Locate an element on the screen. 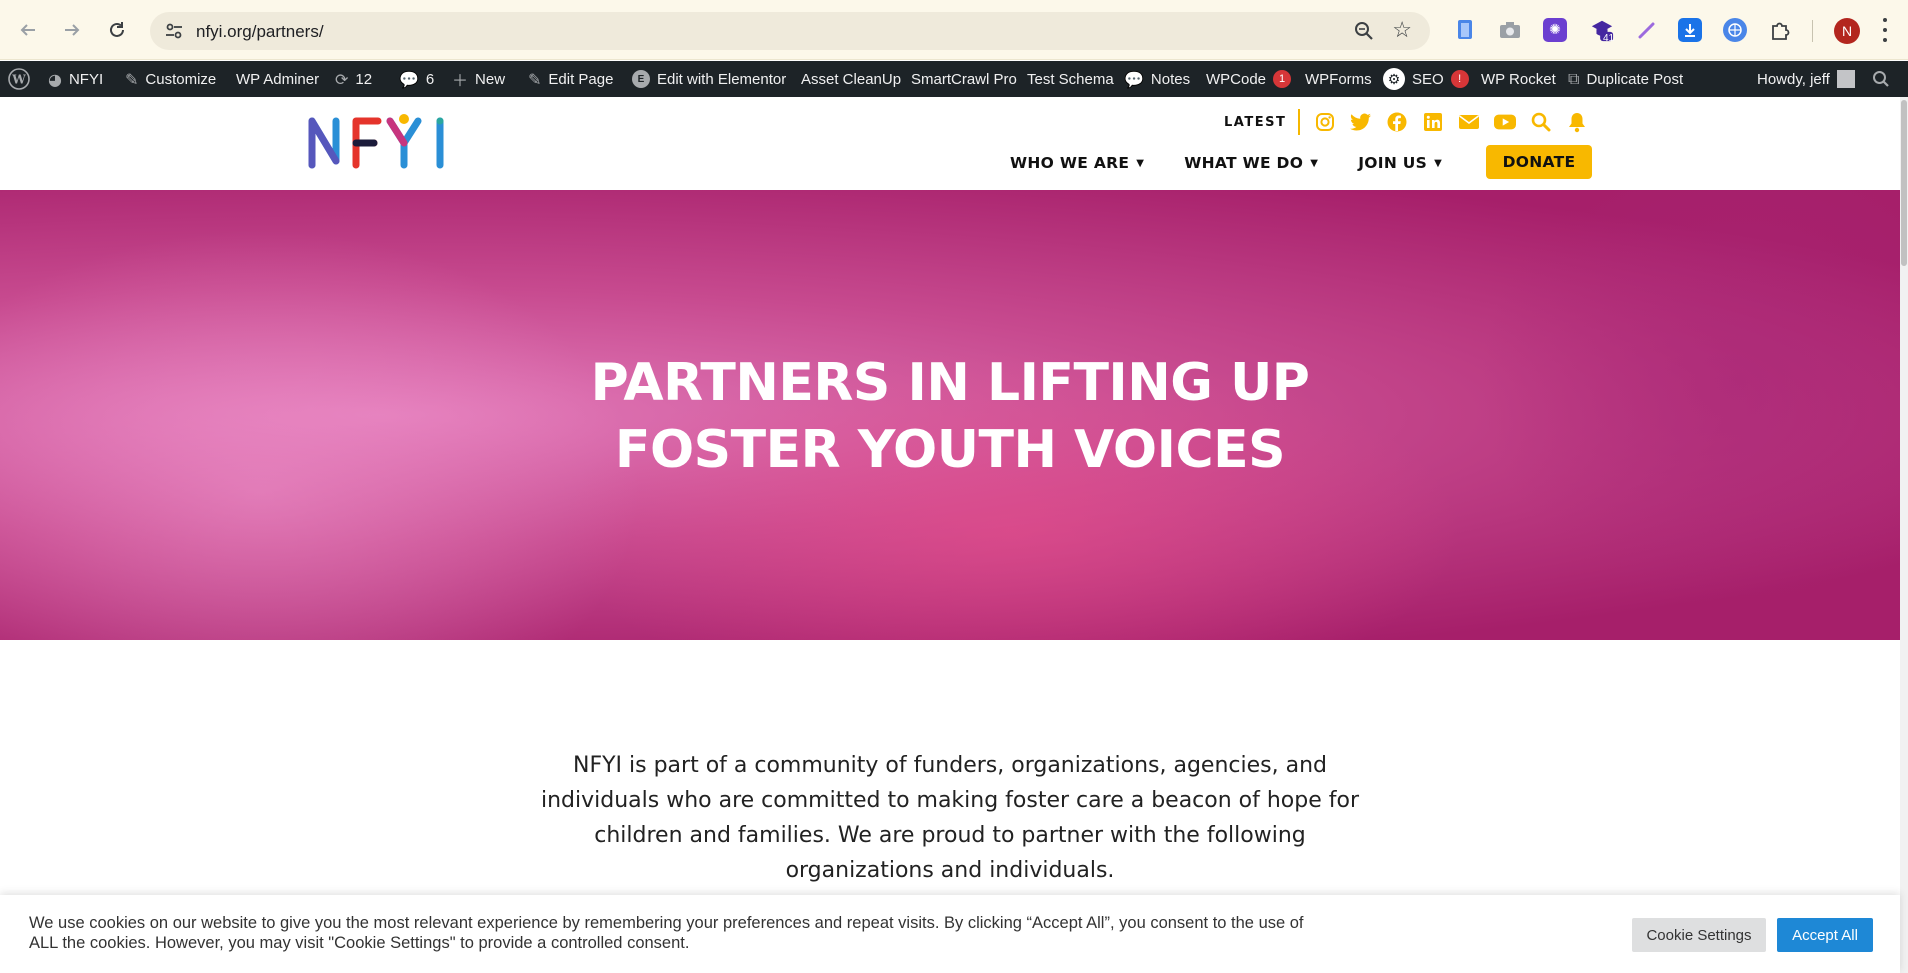  dashboard-icon: ◕ is located at coordinates (55, 79).